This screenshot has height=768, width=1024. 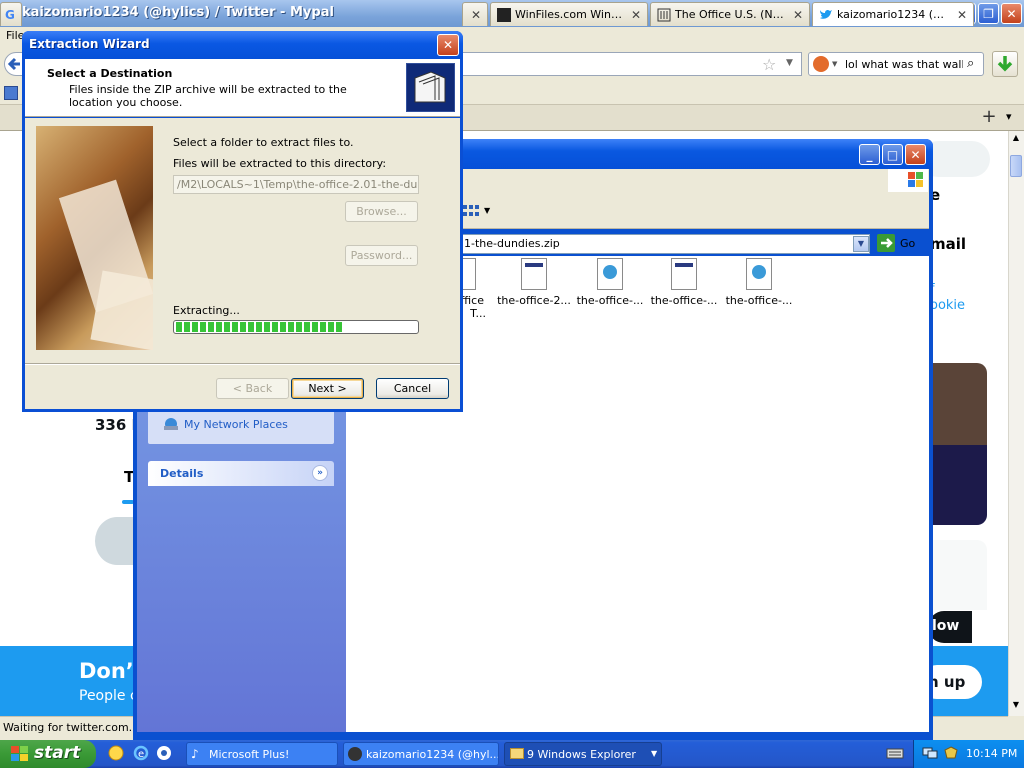 What do you see at coordinates (904, 64) in the screenshot?
I see `search-input: lol what was that wallpa` at bounding box center [904, 64].